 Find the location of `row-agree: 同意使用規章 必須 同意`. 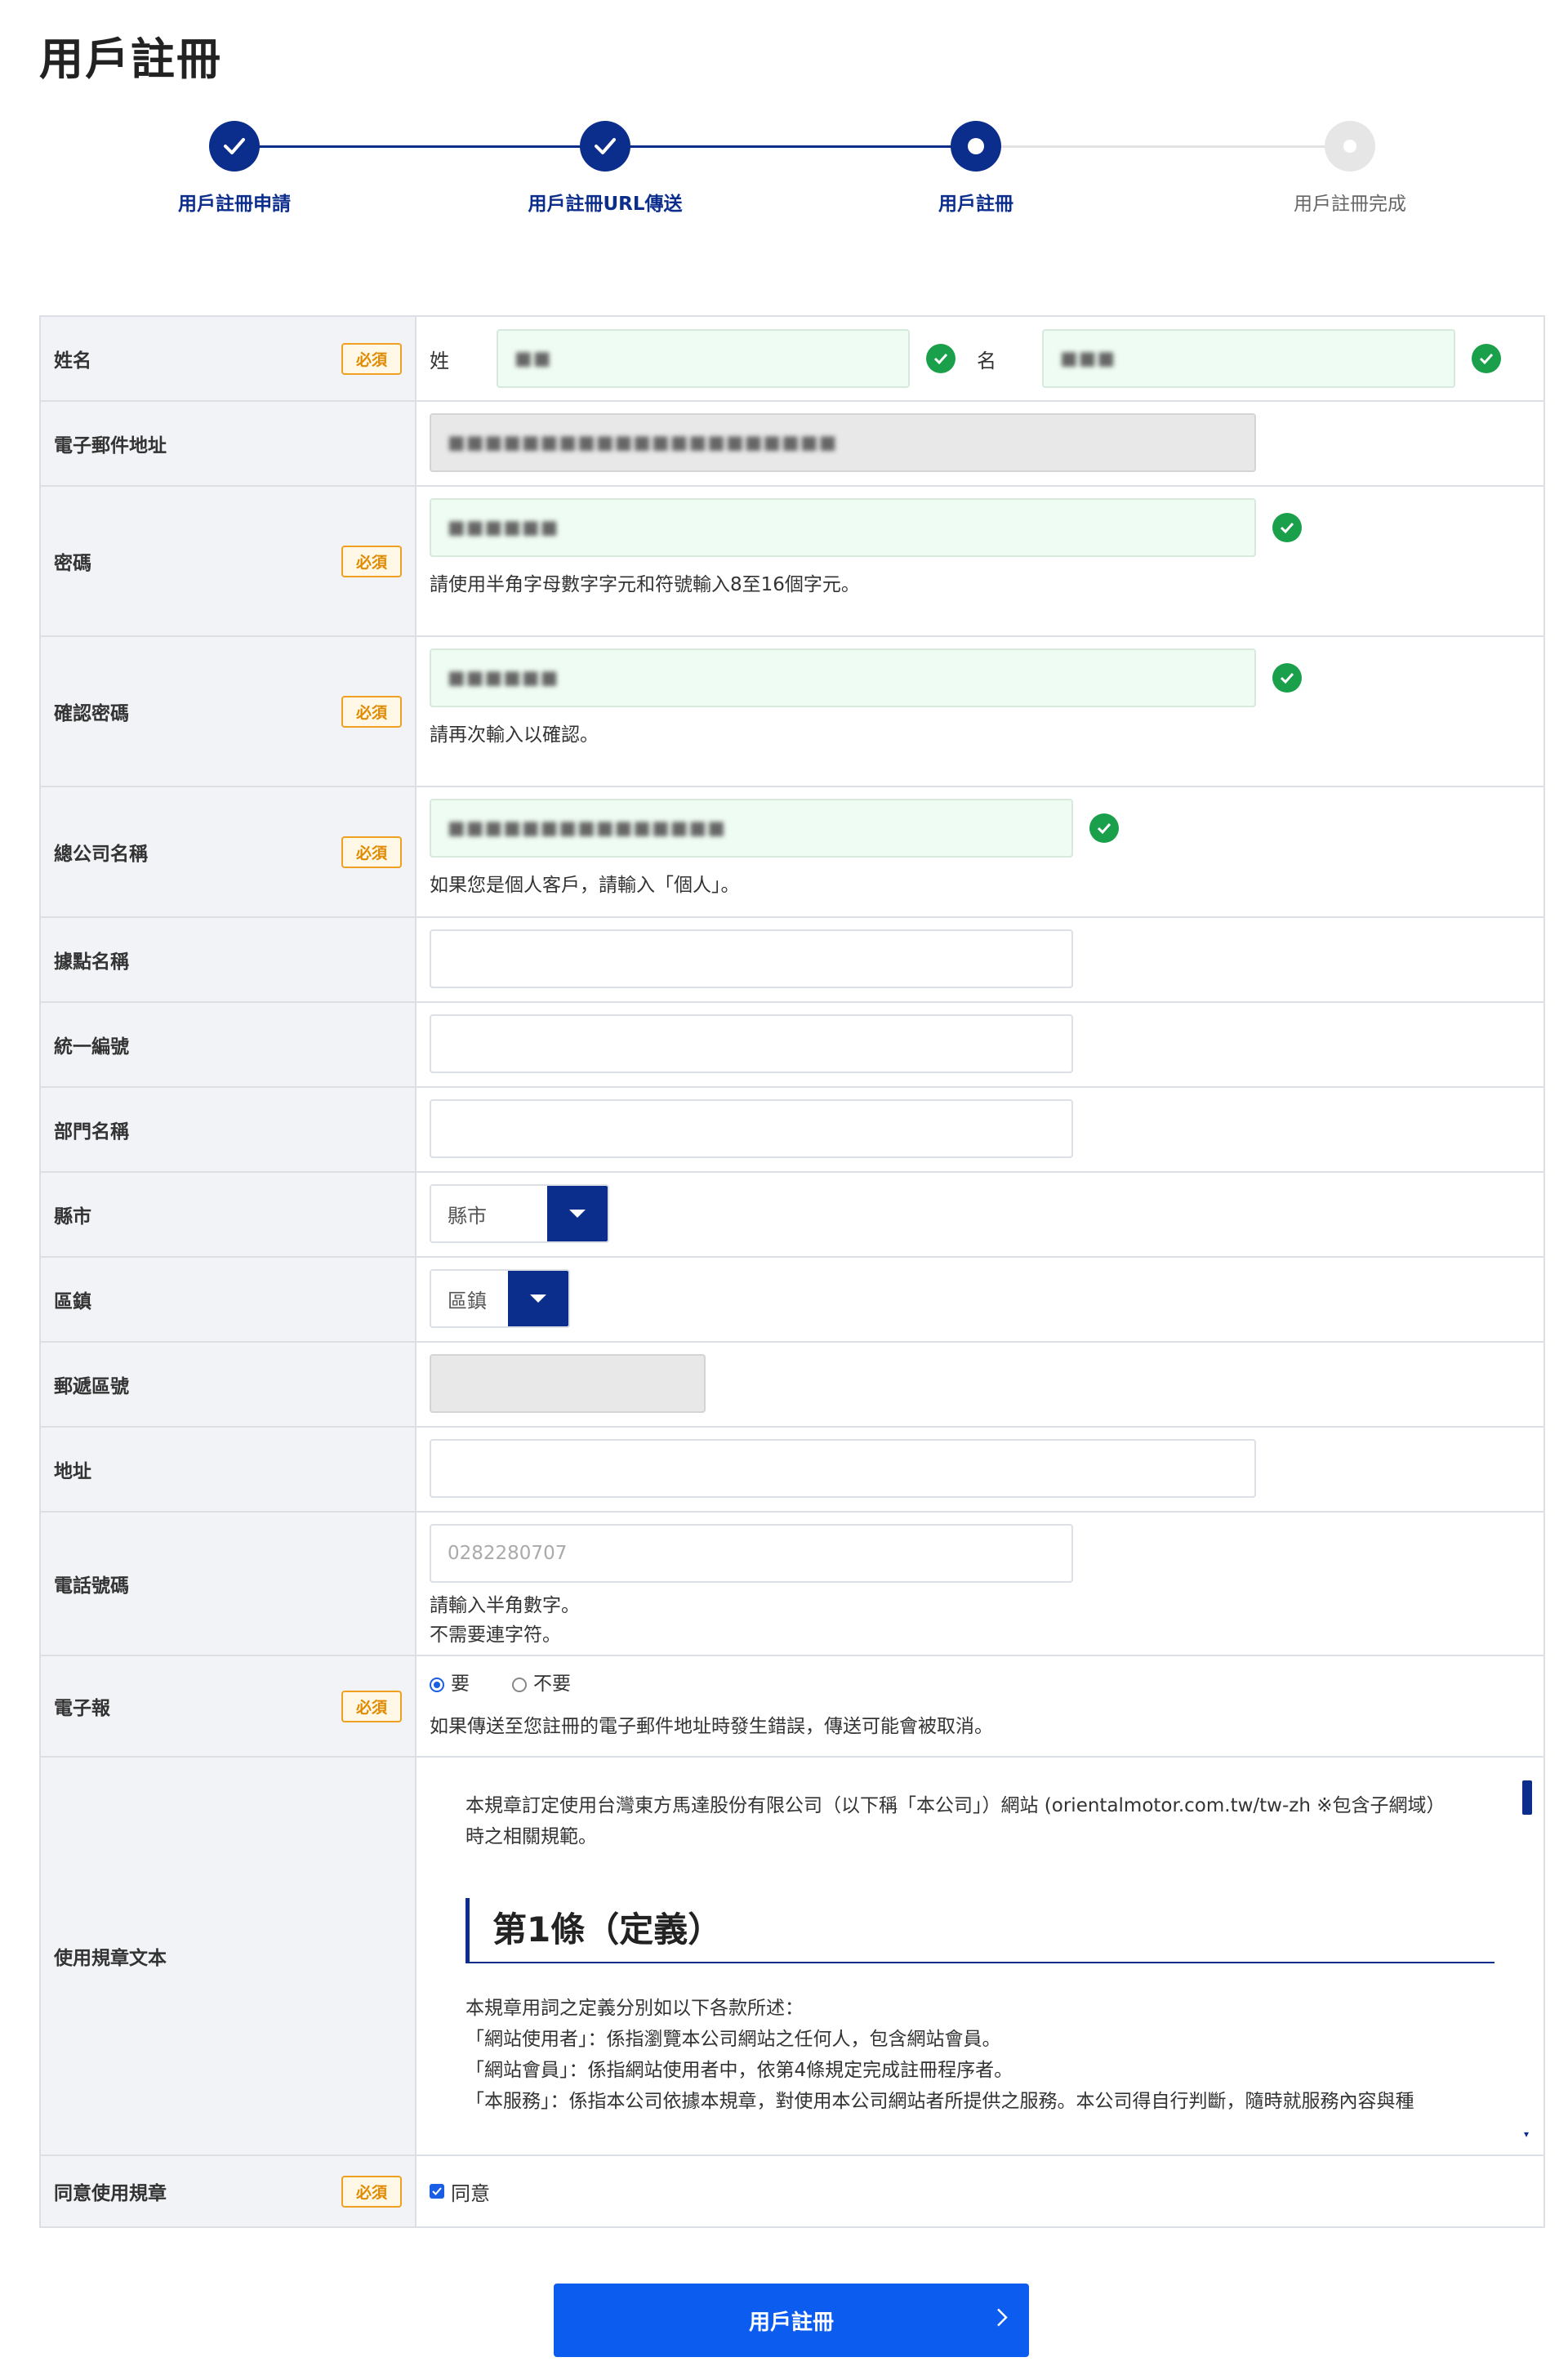

row-agree: 同意使用規章 必須 同意 is located at coordinates (792, 2191).